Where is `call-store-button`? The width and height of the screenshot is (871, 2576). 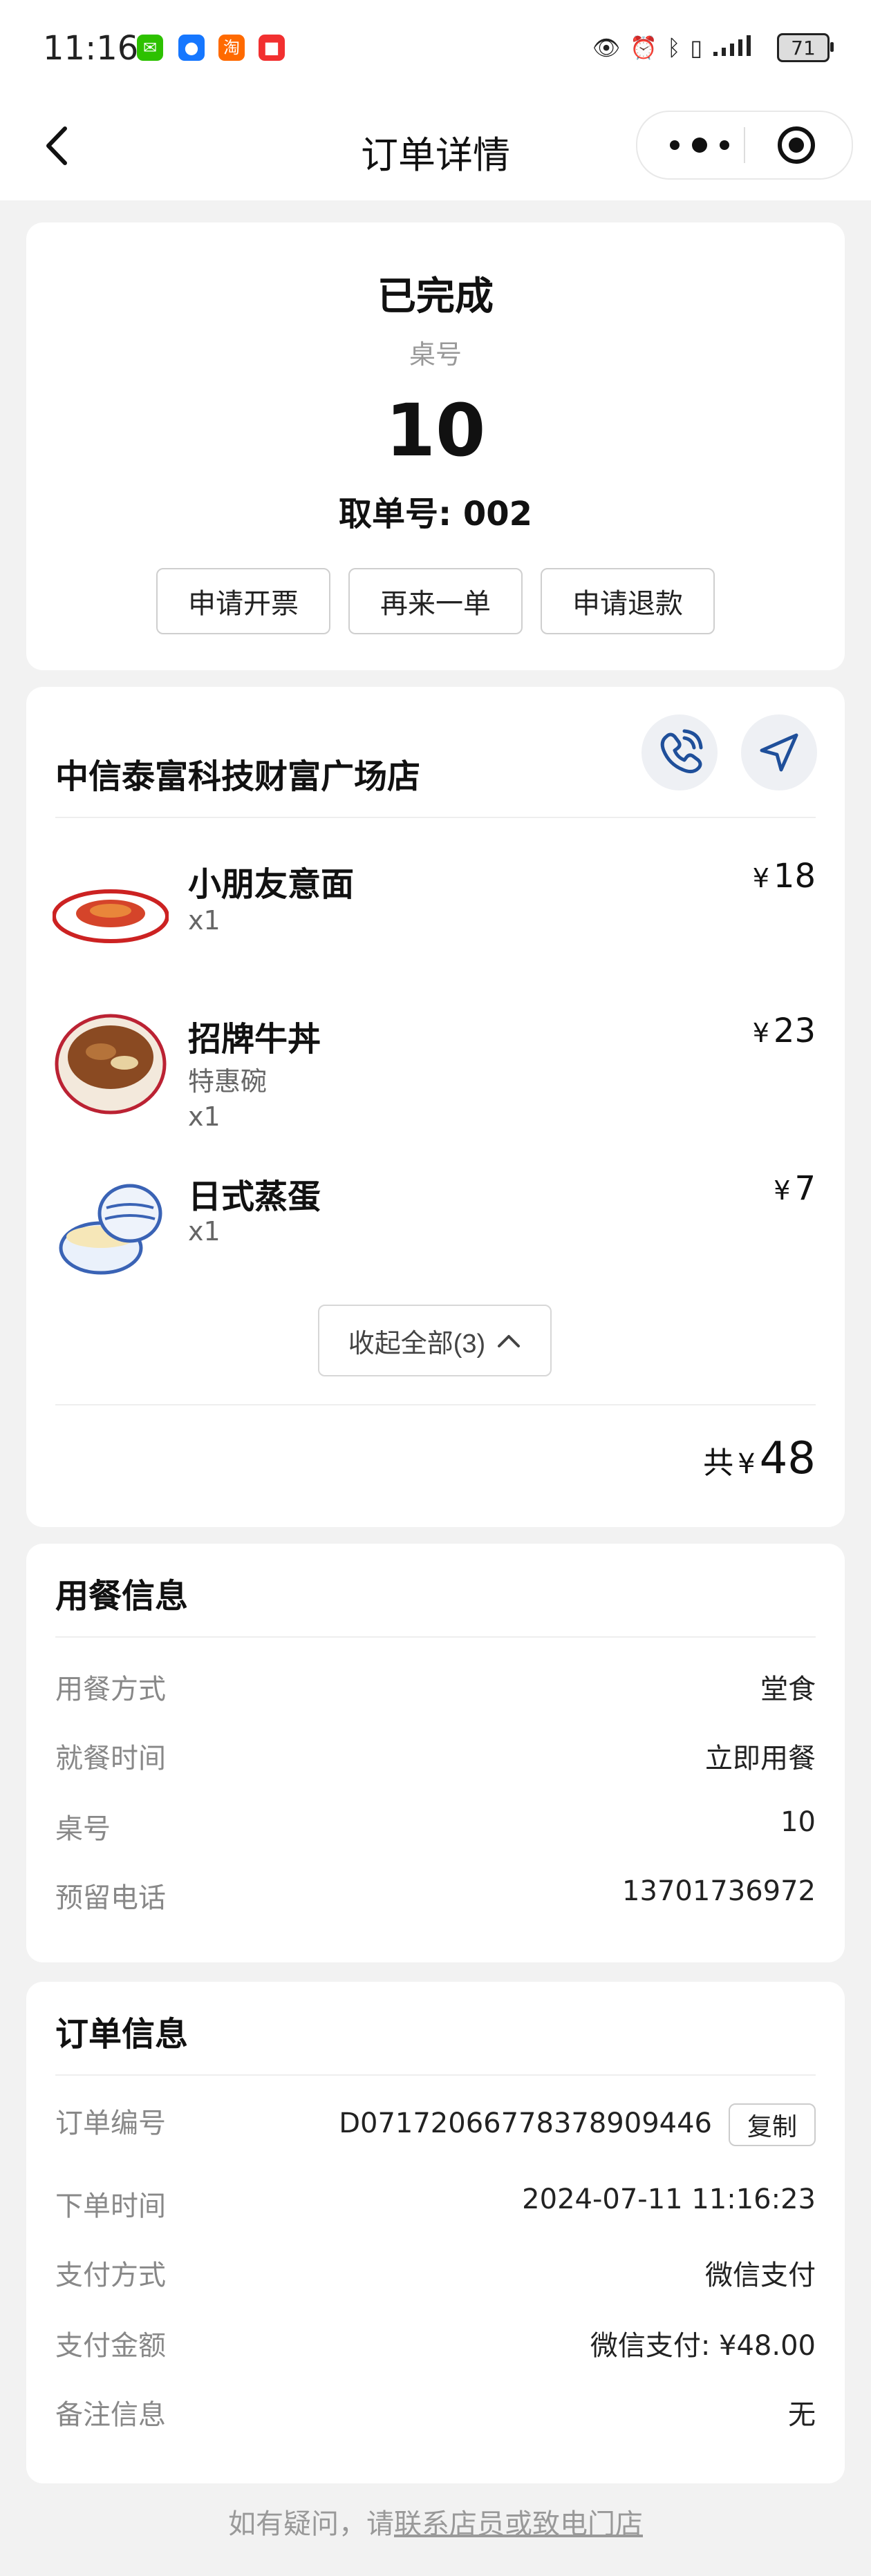
call-store-button is located at coordinates (680, 752).